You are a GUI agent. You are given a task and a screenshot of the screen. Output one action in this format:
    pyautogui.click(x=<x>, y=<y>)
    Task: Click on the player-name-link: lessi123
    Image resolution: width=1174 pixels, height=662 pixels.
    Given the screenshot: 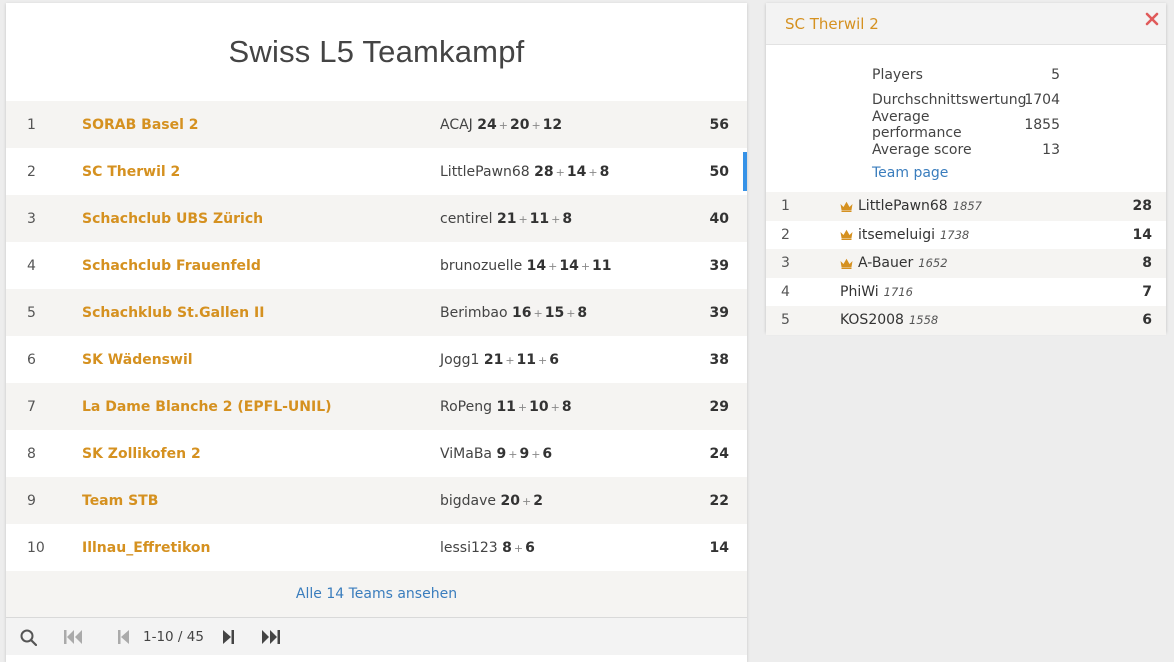 What is the action you would take?
    pyautogui.click(x=469, y=548)
    